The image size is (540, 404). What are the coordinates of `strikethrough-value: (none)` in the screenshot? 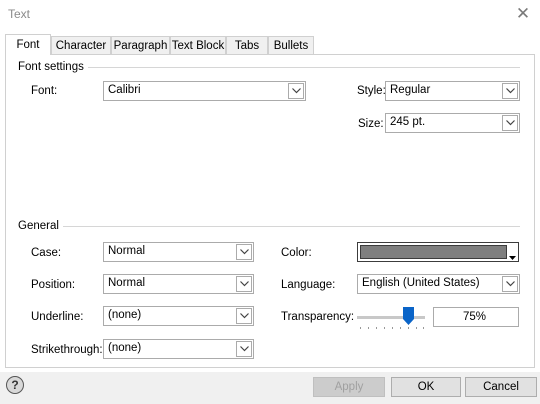 It's located at (125, 348).